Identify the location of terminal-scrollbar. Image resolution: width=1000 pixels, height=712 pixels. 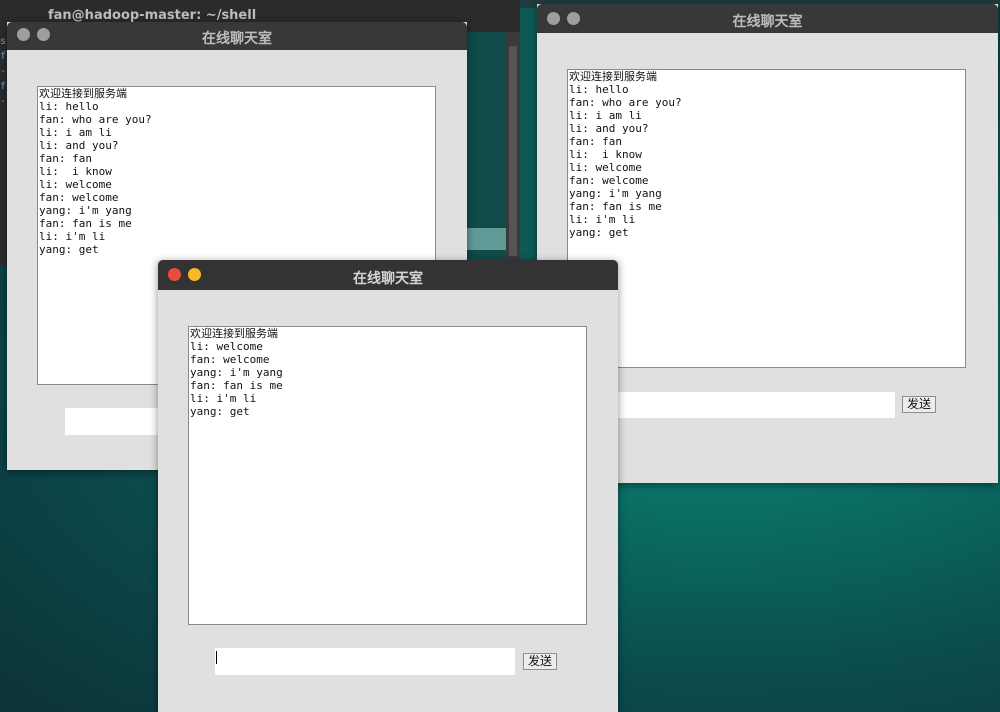
(513, 148).